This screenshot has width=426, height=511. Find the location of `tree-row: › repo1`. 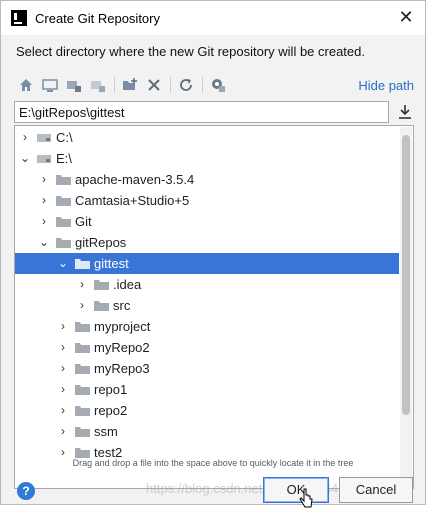

tree-row: › repo1 is located at coordinates (207, 389).